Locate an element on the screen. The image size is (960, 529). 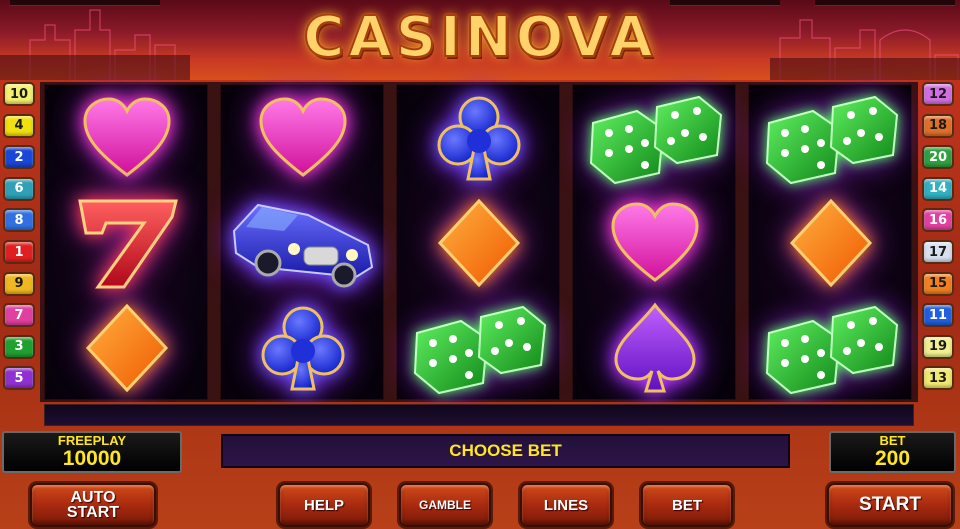
auto-start-button: AUTO START is located at coordinates (93, 505).